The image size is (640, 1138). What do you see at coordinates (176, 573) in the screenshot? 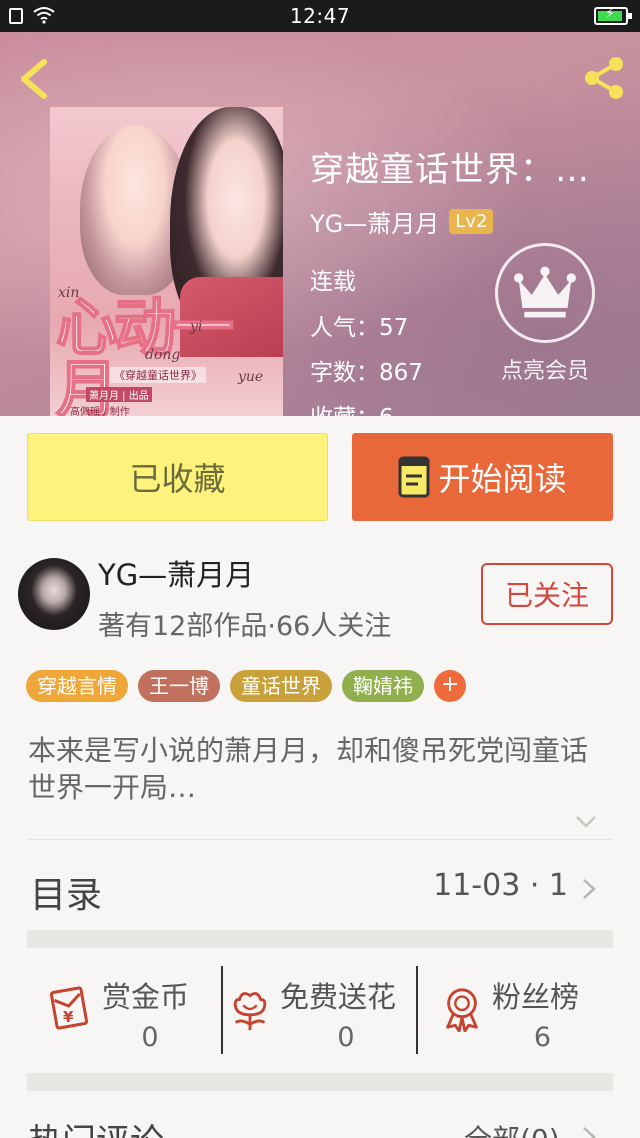
I see `author-name: YG—萧月月` at bounding box center [176, 573].